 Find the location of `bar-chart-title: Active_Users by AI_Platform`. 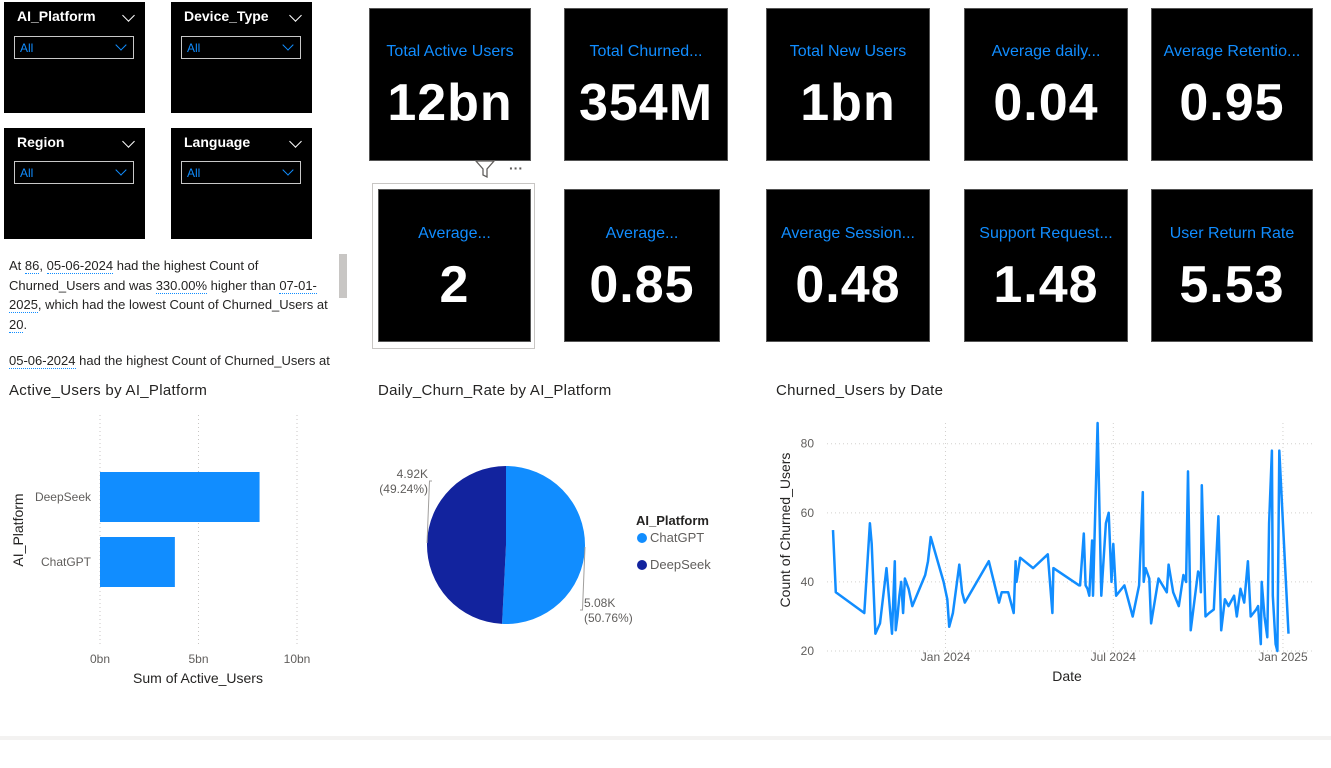

bar-chart-title: Active_Users by AI_Platform is located at coordinates (108, 390).